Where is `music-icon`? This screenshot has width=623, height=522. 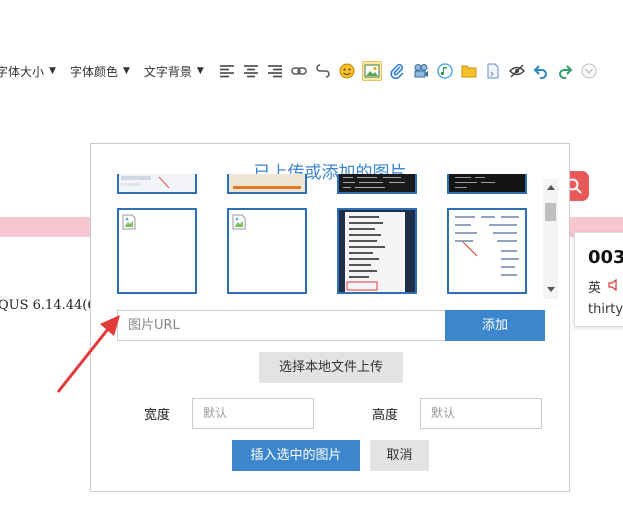
music-icon is located at coordinates (445, 71).